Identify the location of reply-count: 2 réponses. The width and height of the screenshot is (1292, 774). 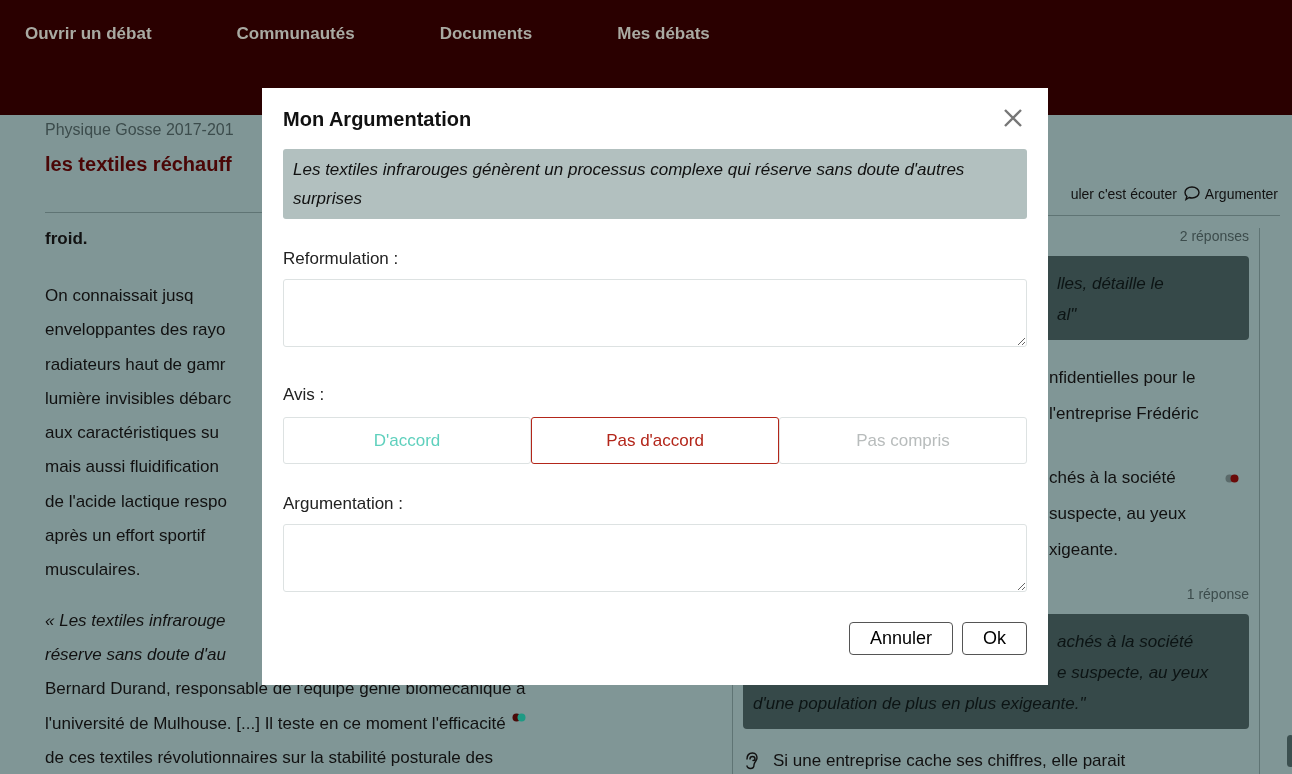
(1214, 236).